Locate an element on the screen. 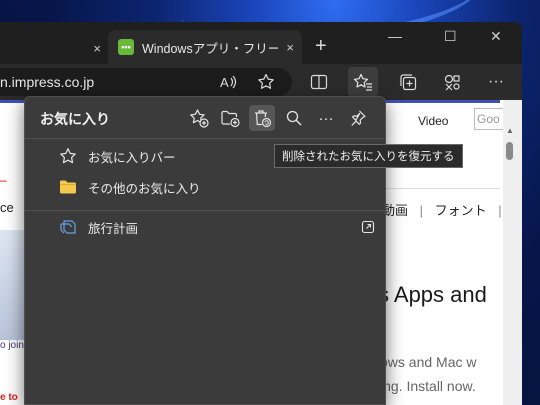 The image size is (540, 405). left-red-text: e to is located at coordinates (9, 397).